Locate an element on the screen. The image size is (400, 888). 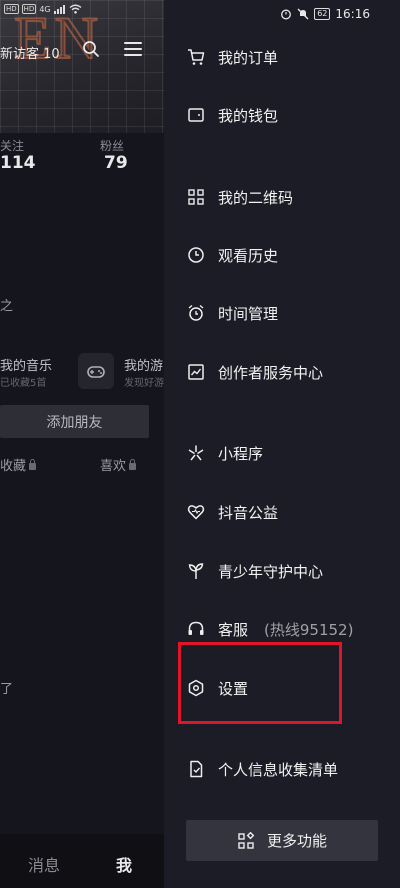
tab-likes: 喜欢 is located at coordinates (118, 464).